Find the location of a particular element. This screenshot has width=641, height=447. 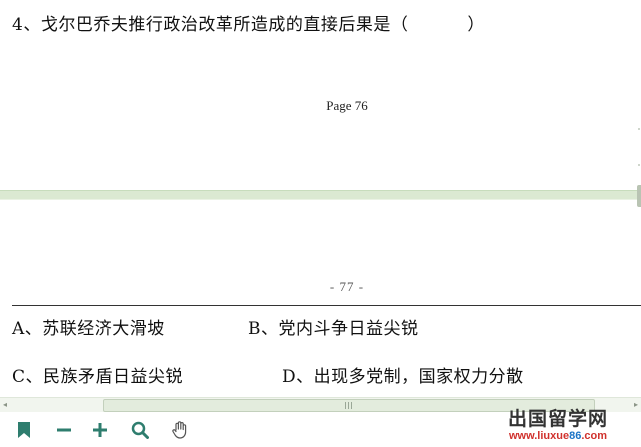

hand-tool-icon is located at coordinates (179, 430).